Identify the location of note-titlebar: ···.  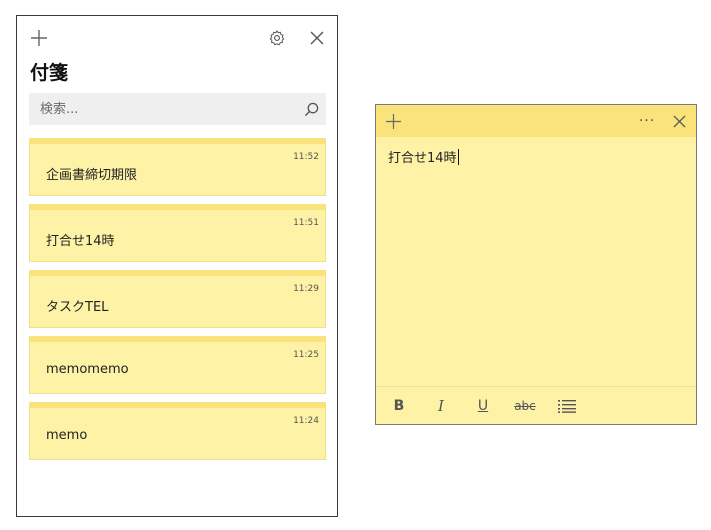
(536, 121).